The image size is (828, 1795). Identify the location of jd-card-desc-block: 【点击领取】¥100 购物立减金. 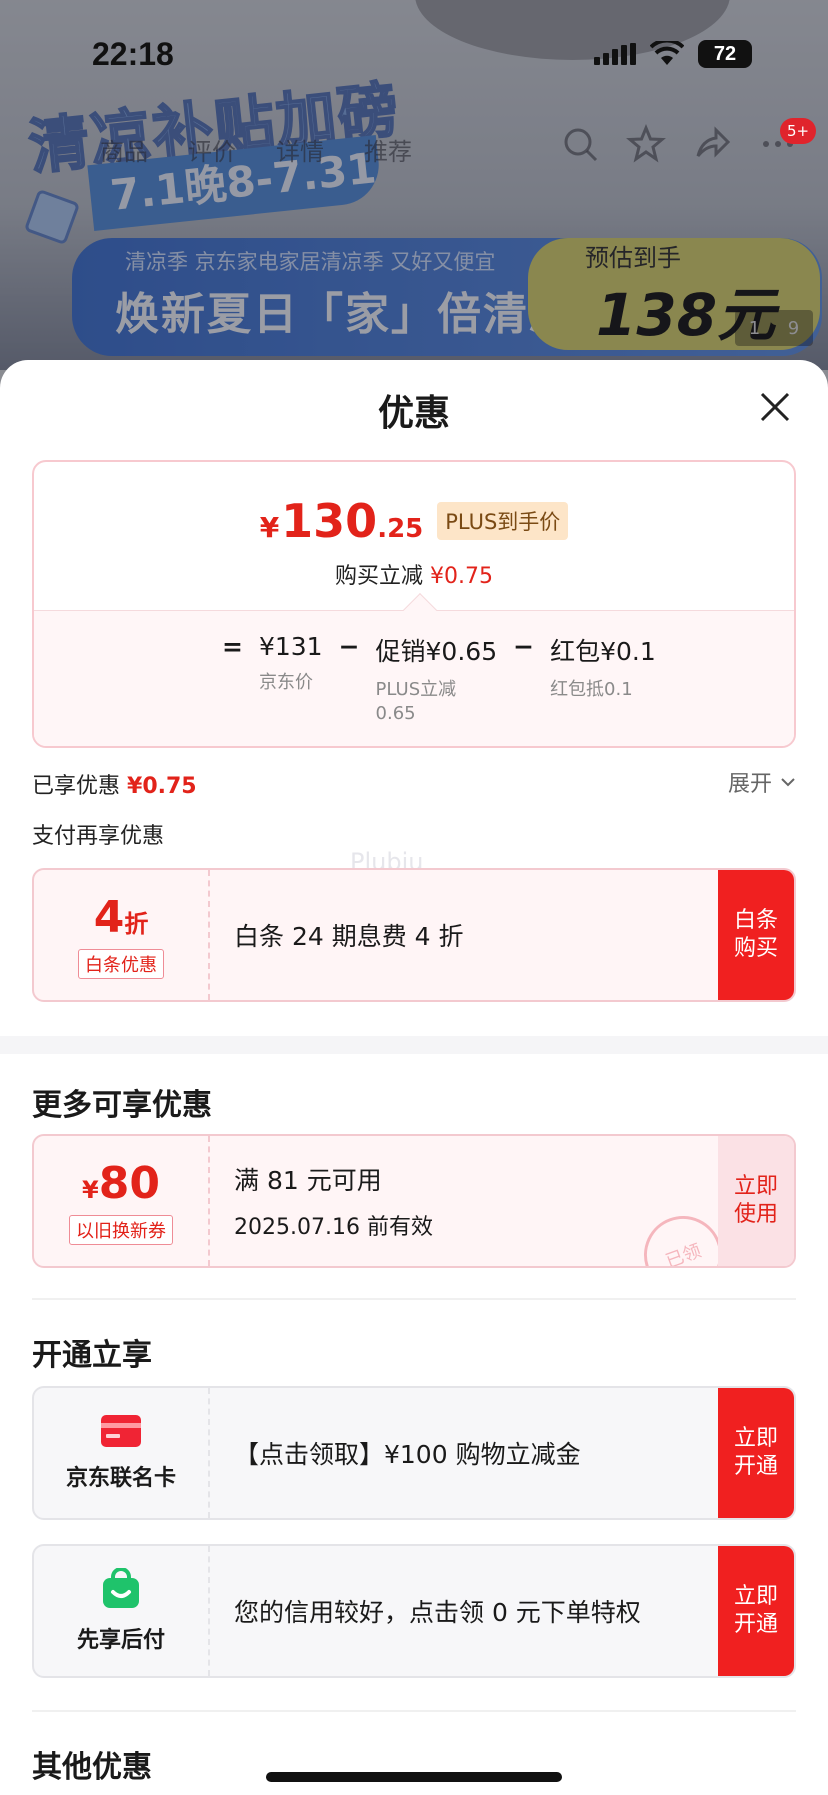
(407, 1453).